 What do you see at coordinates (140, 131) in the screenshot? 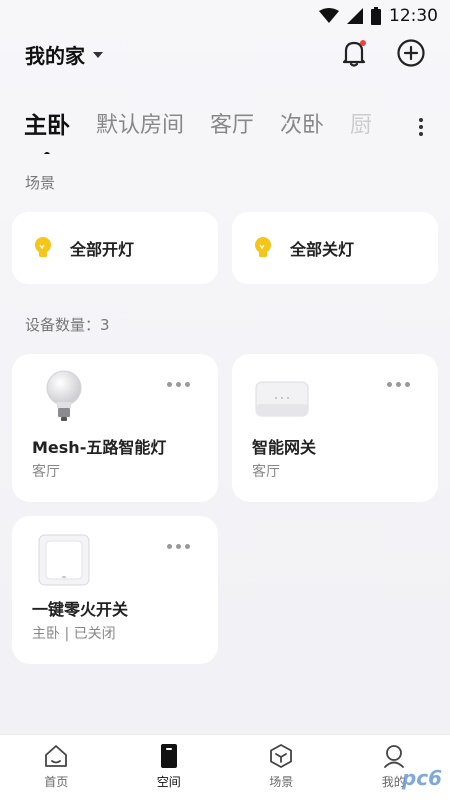
I see `tab-default-room: 默认房间` at bounding box center [140, 131].